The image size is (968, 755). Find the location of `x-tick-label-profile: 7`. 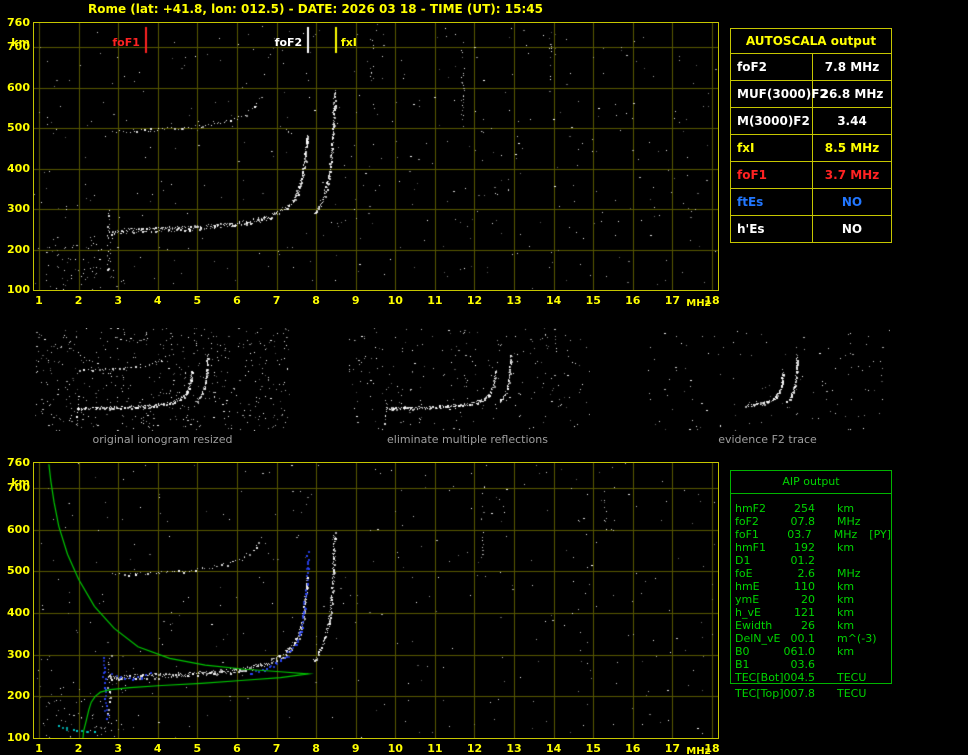

x-tick-label-profile: 7 is located at coordinates (276, 748).